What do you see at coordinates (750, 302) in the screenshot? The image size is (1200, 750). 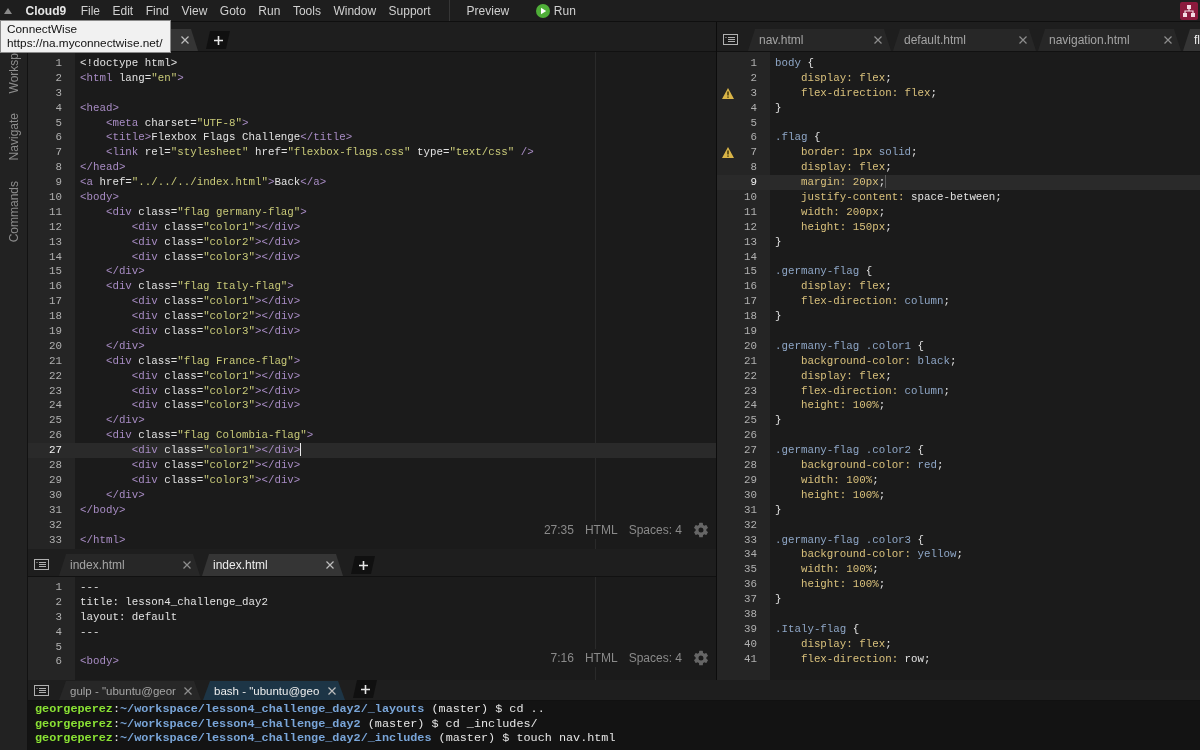 I see `line-number: 17` at bounding box center [750, 302].